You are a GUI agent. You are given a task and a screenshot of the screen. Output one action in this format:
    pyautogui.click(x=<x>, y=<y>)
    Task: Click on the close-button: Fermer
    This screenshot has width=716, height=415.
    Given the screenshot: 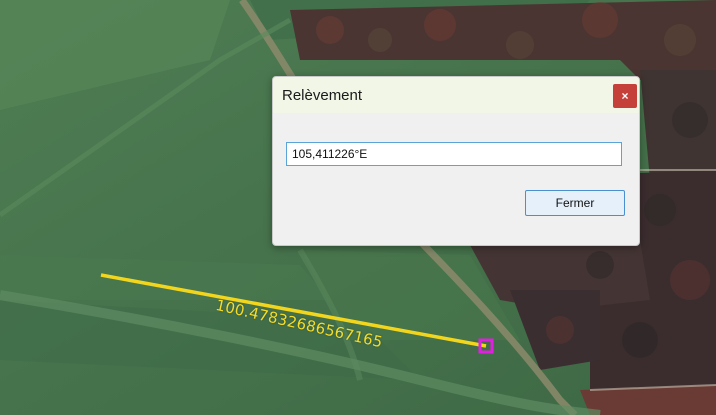 What is the action you would take?
    pyautogui.click(x=575, y=203)
    